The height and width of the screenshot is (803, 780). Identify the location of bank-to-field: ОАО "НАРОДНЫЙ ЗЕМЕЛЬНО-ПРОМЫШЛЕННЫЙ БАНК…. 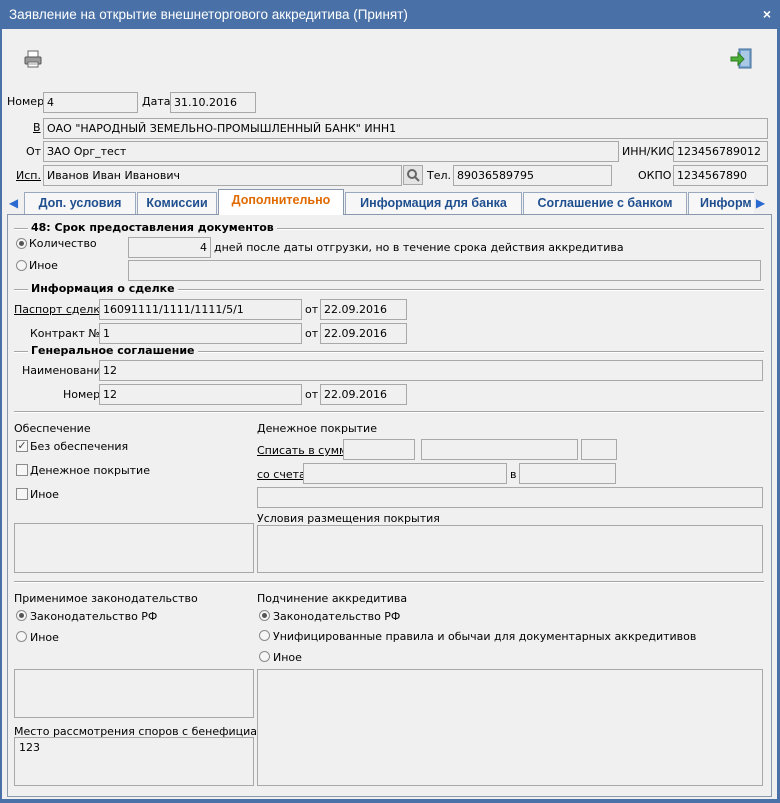
(405, 128).